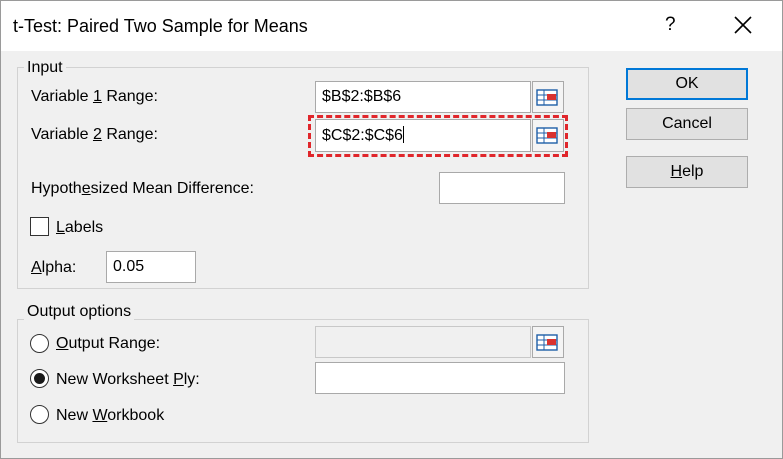 This screenshot has height=459, width=783. I want to click on new-worksheet-ply-input, so click(440, 378).